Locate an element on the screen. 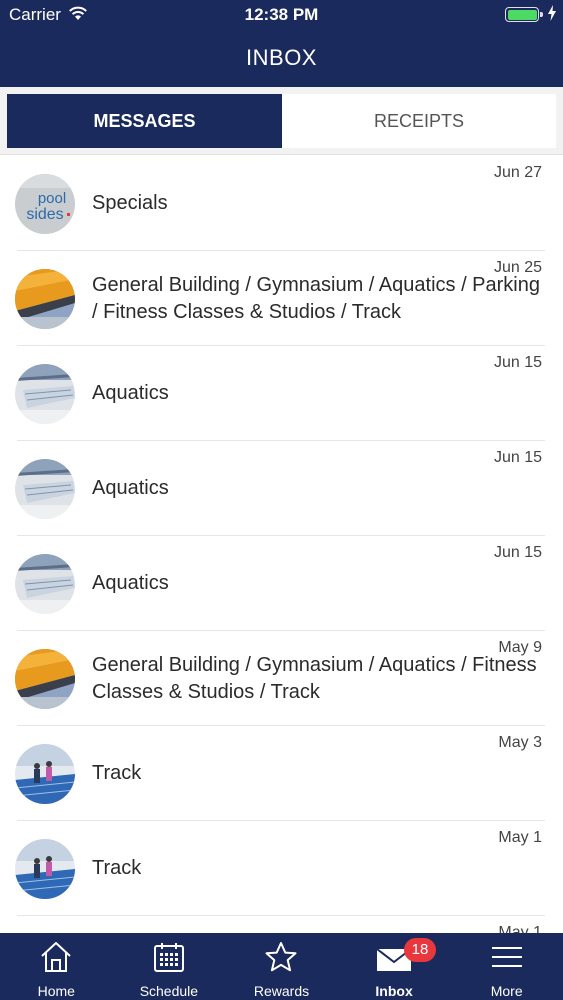 The image size is (563, 1000). tabbar-item-home: Home is located at coordinates (56, 966).